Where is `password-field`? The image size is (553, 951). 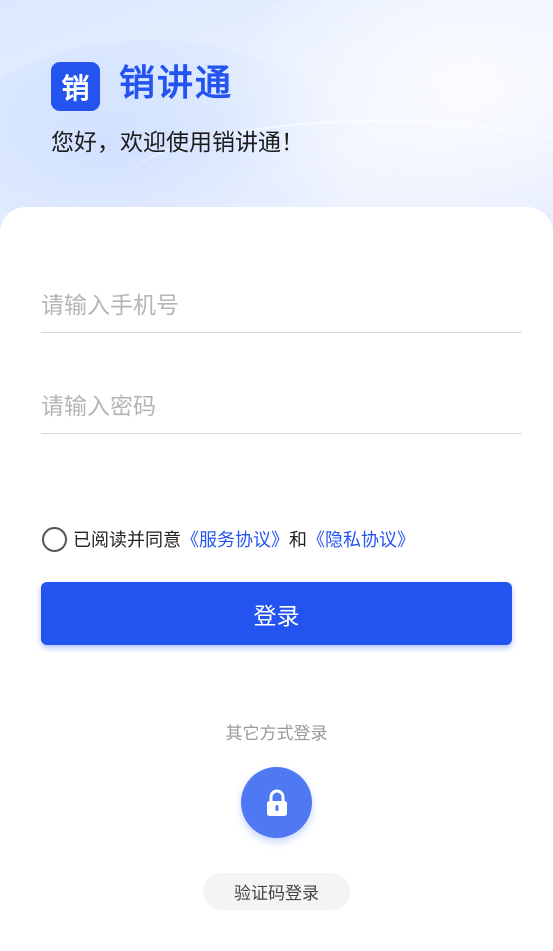 password-field is located at coordinates (281, 404).